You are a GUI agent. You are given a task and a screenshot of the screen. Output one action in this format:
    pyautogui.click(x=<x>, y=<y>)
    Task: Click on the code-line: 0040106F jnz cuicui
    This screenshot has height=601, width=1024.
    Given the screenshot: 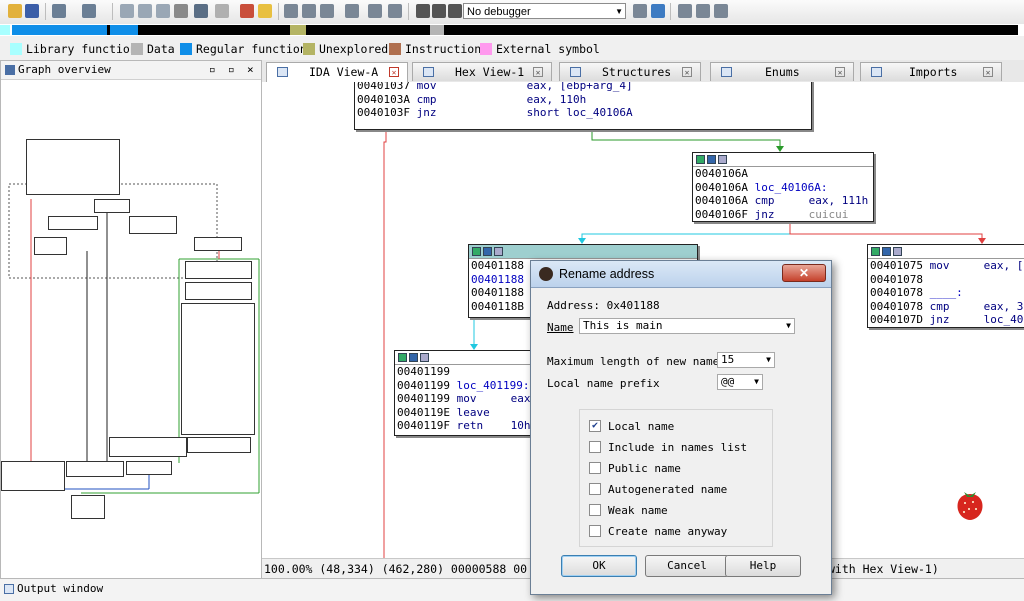 What is the action you would take?
    pyautogui.click(x=772, y=214)
    